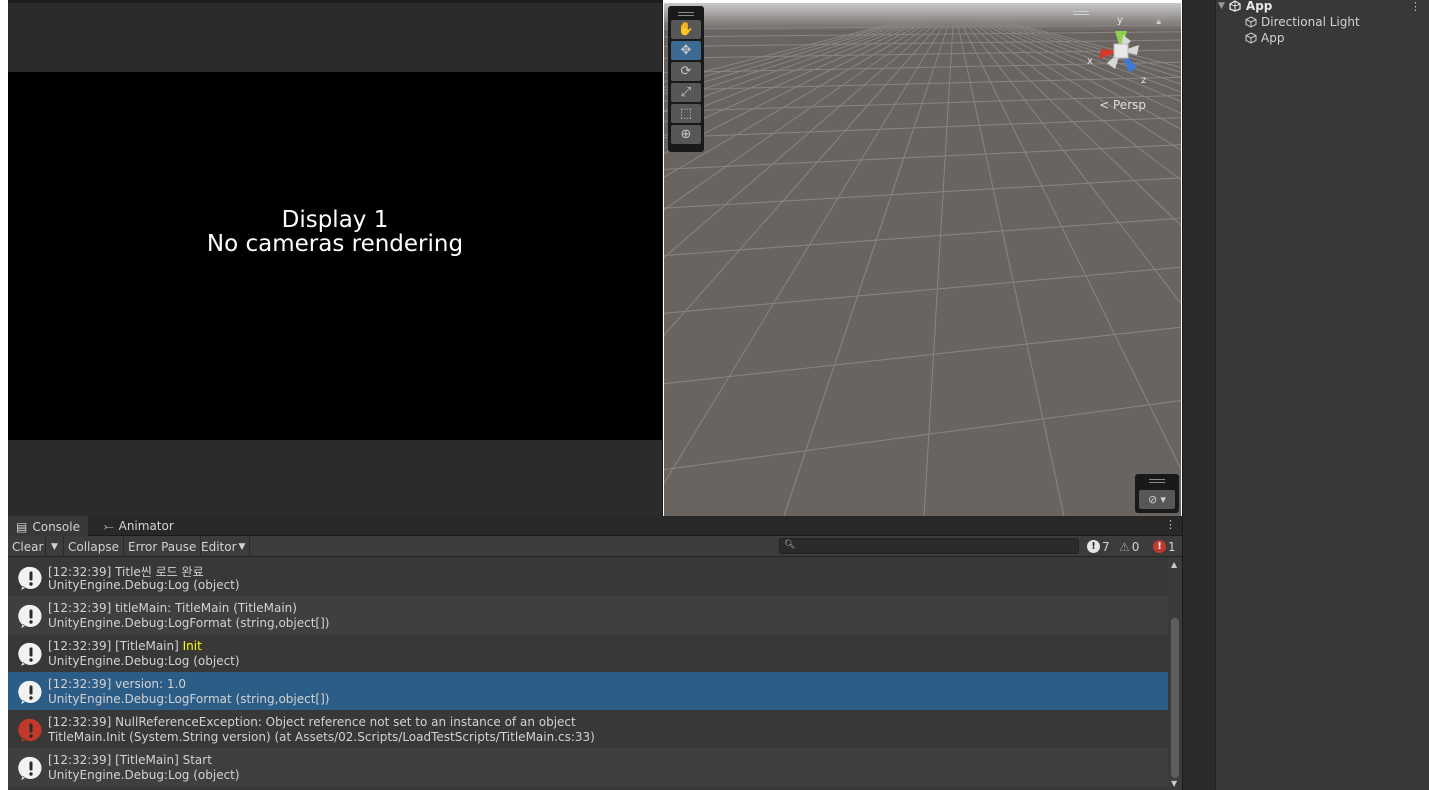 The height and width of the screenshot is (790, 1429). Describe the element at coordinates (686, 71) in the screenshot. I see `rotate-icon: ⟳` at that location.